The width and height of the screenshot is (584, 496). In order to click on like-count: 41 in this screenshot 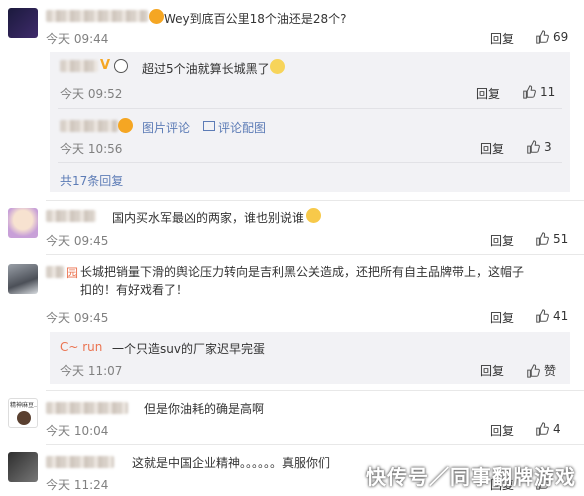, I will do `click(561, 316)`.